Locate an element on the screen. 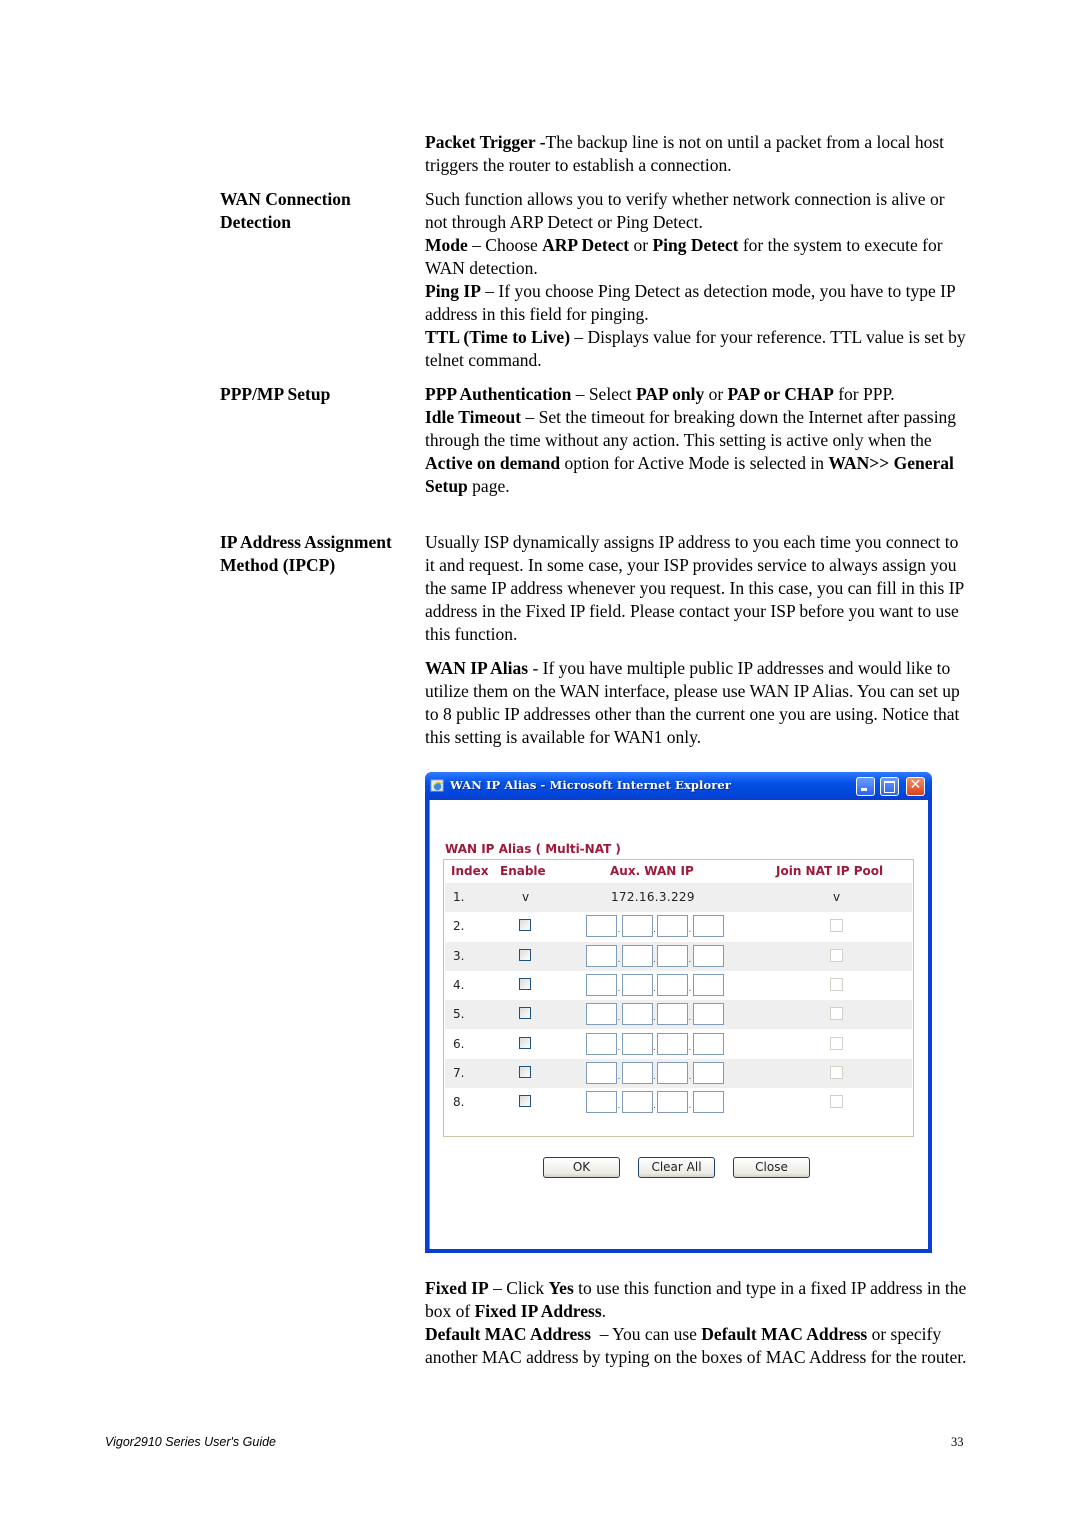 The height and width of the screenshot is (1528, 1080). footer-guide-title: Vigor2910 Series User's Guide is located at coordinates (190, 1442).